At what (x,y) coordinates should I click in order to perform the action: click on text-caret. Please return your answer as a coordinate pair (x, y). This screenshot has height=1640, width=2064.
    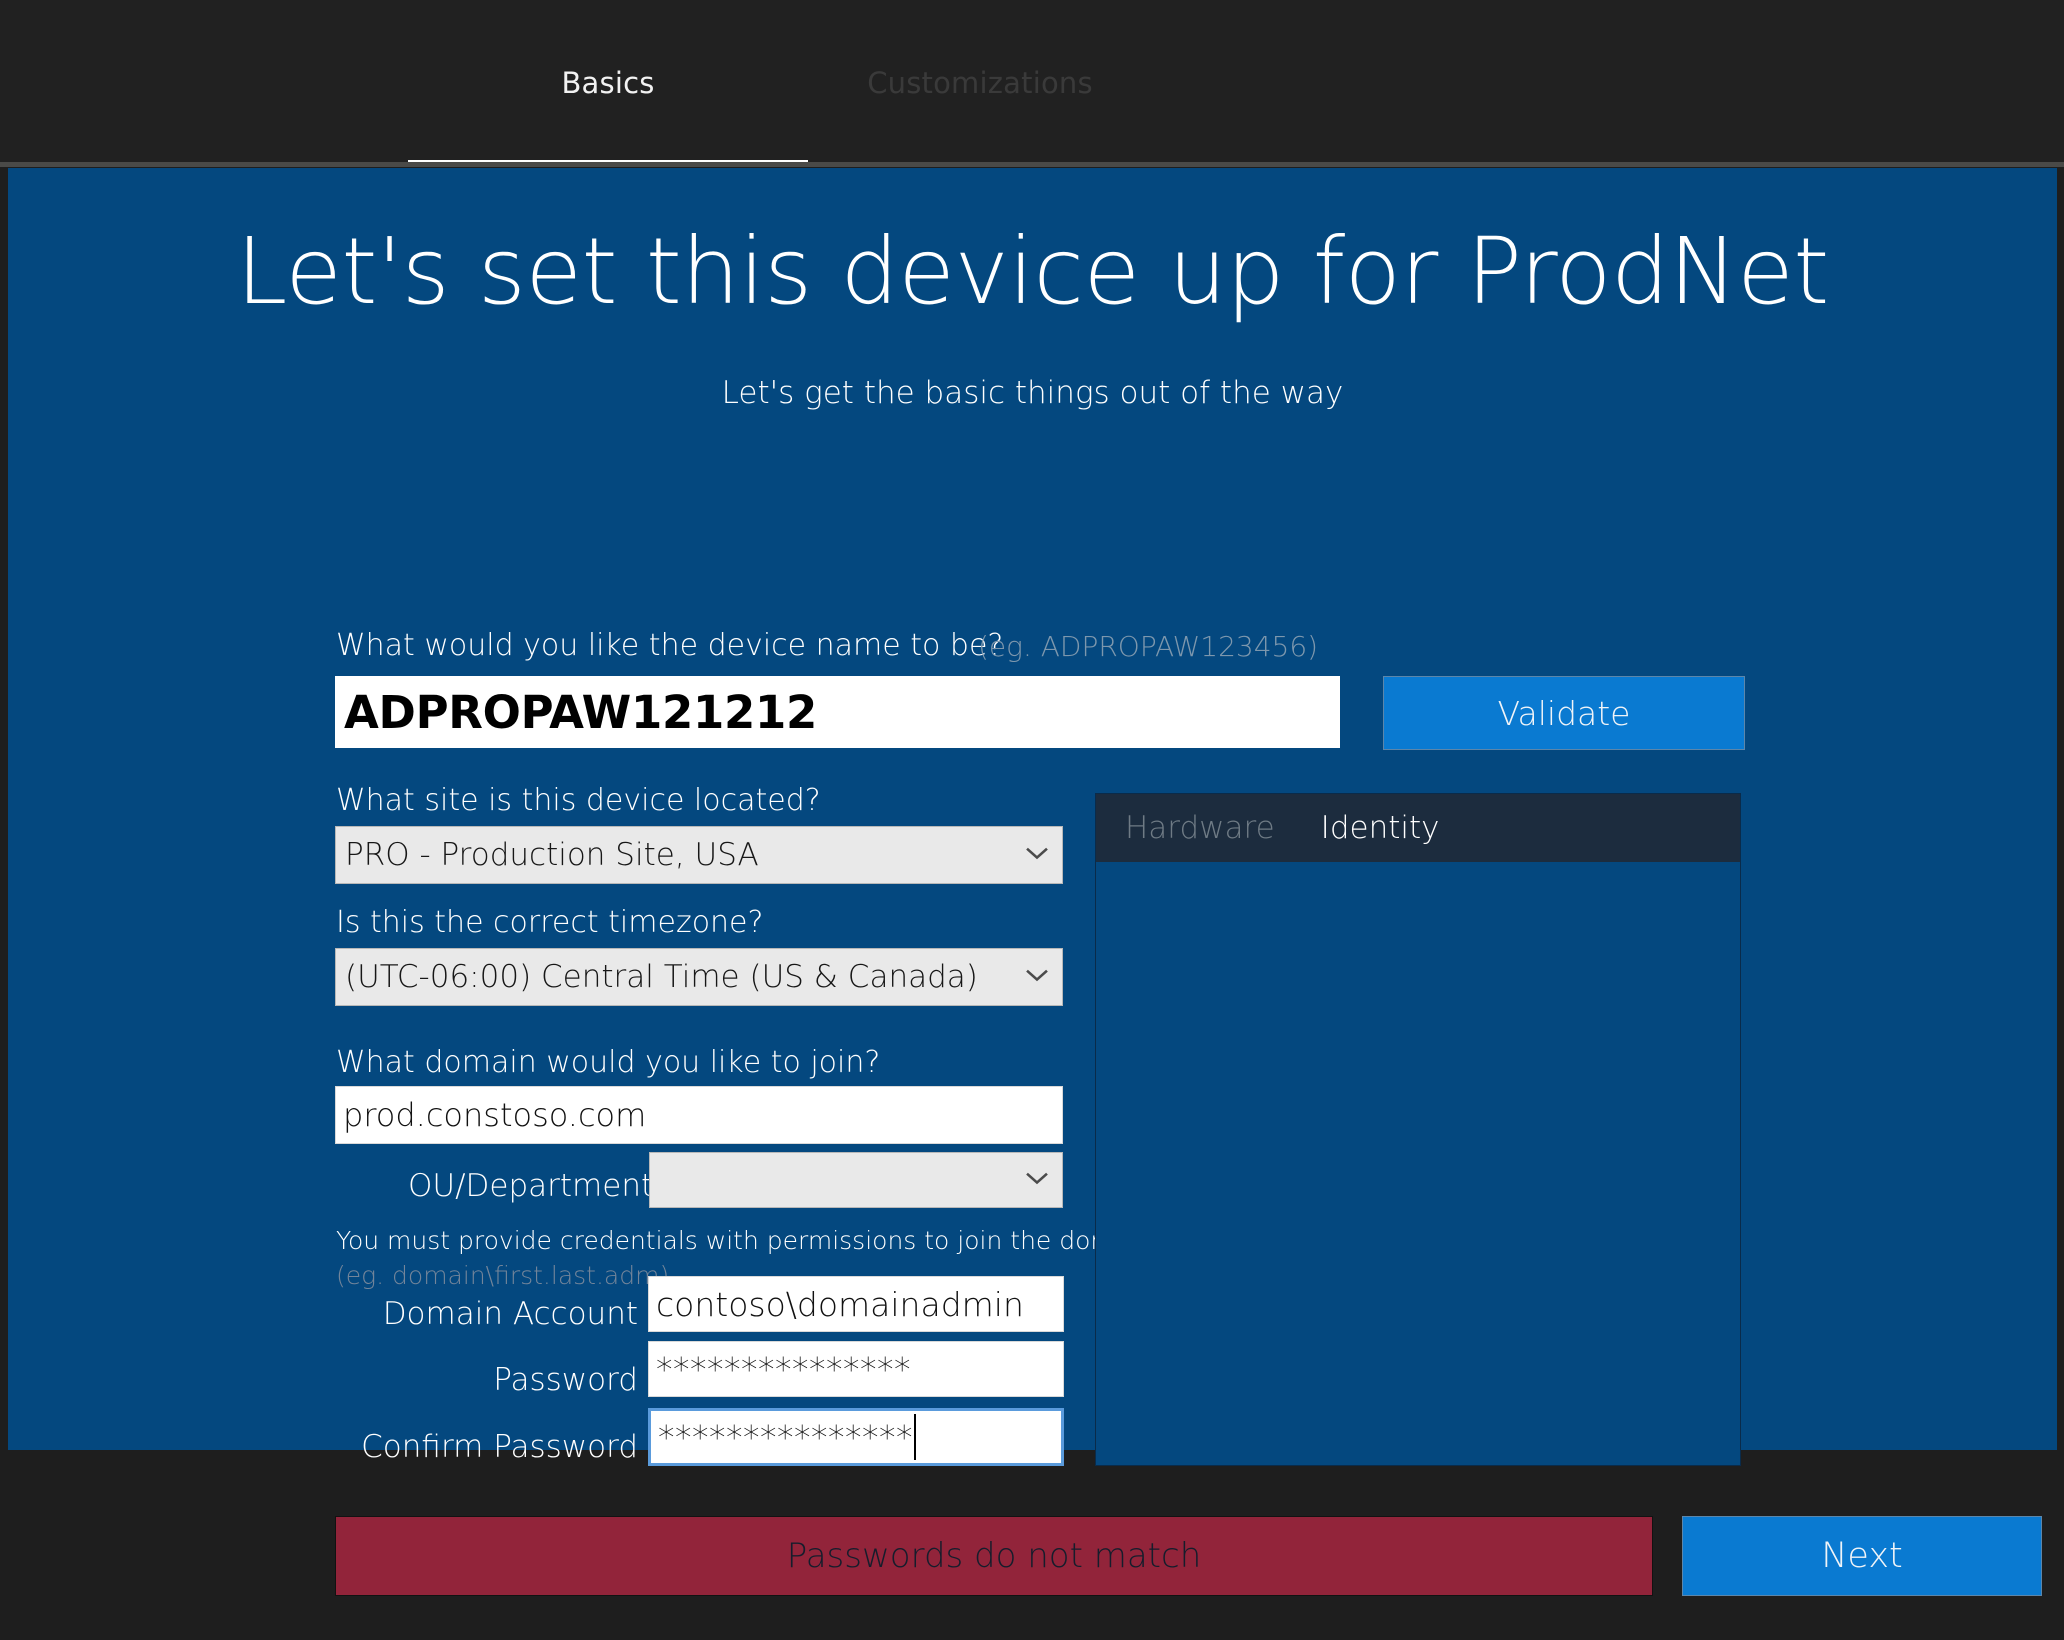
    Looking at the image, I should click on (915, 1437).